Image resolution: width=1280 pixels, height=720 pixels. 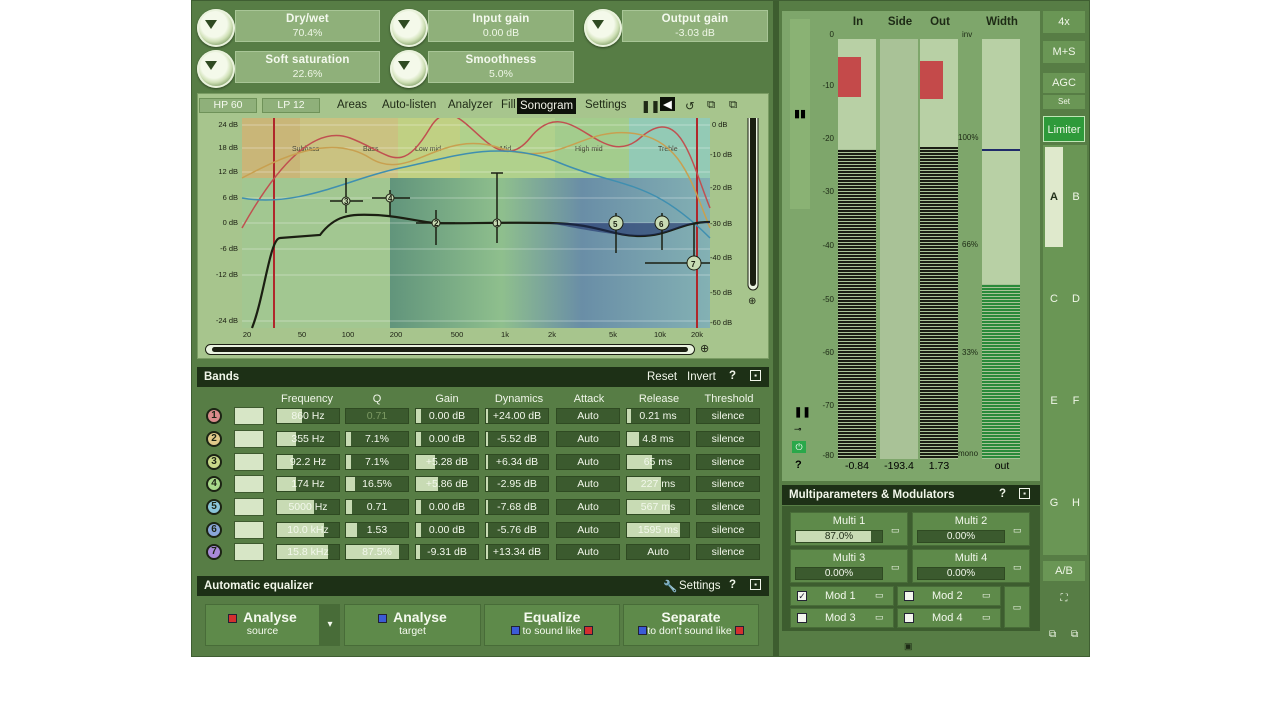 I want to click on band-number: 6, so click(x=214, y=530).